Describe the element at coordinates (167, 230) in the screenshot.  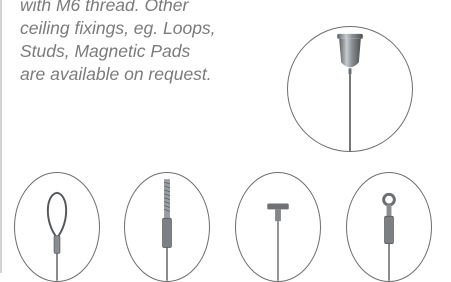
I see `stud-fixing-icon` at that location.